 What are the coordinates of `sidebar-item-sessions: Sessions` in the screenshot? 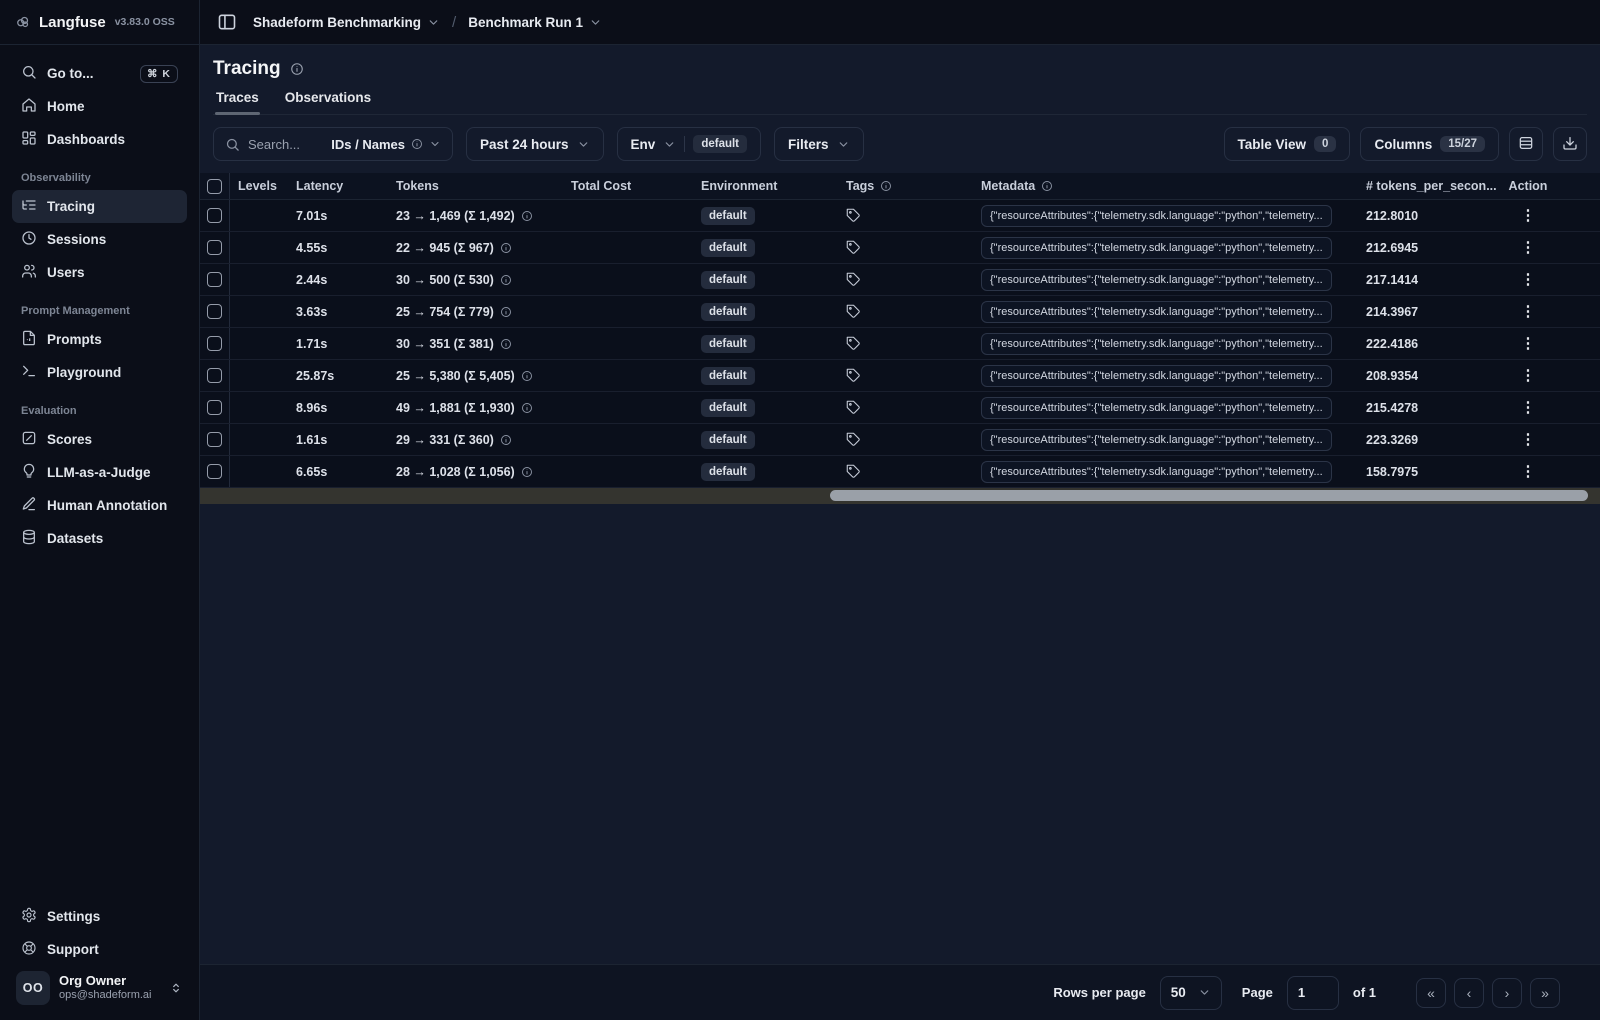 It's located at (99, 239).